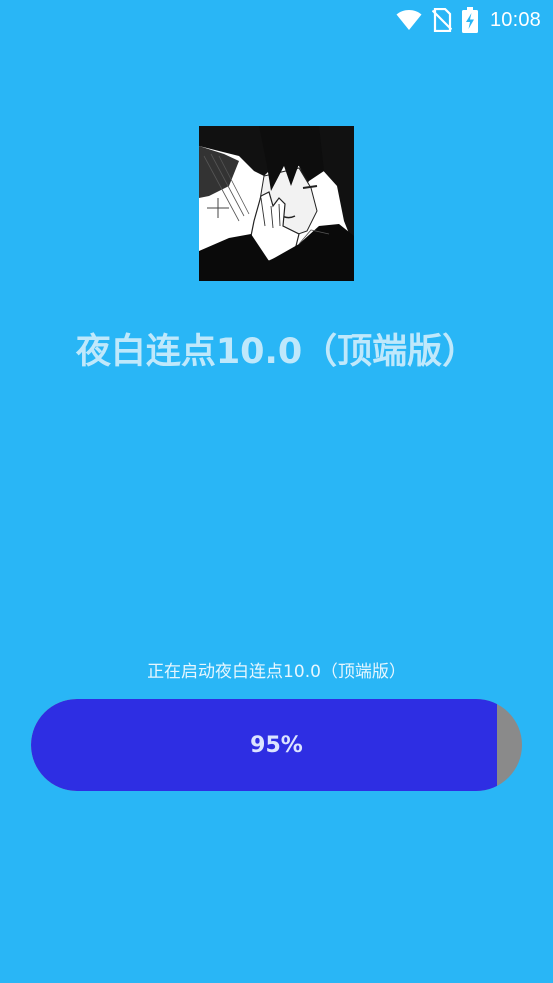 This screenshot has height=983, width=553. I want to click on app-avatar-image, so click(276, 203).